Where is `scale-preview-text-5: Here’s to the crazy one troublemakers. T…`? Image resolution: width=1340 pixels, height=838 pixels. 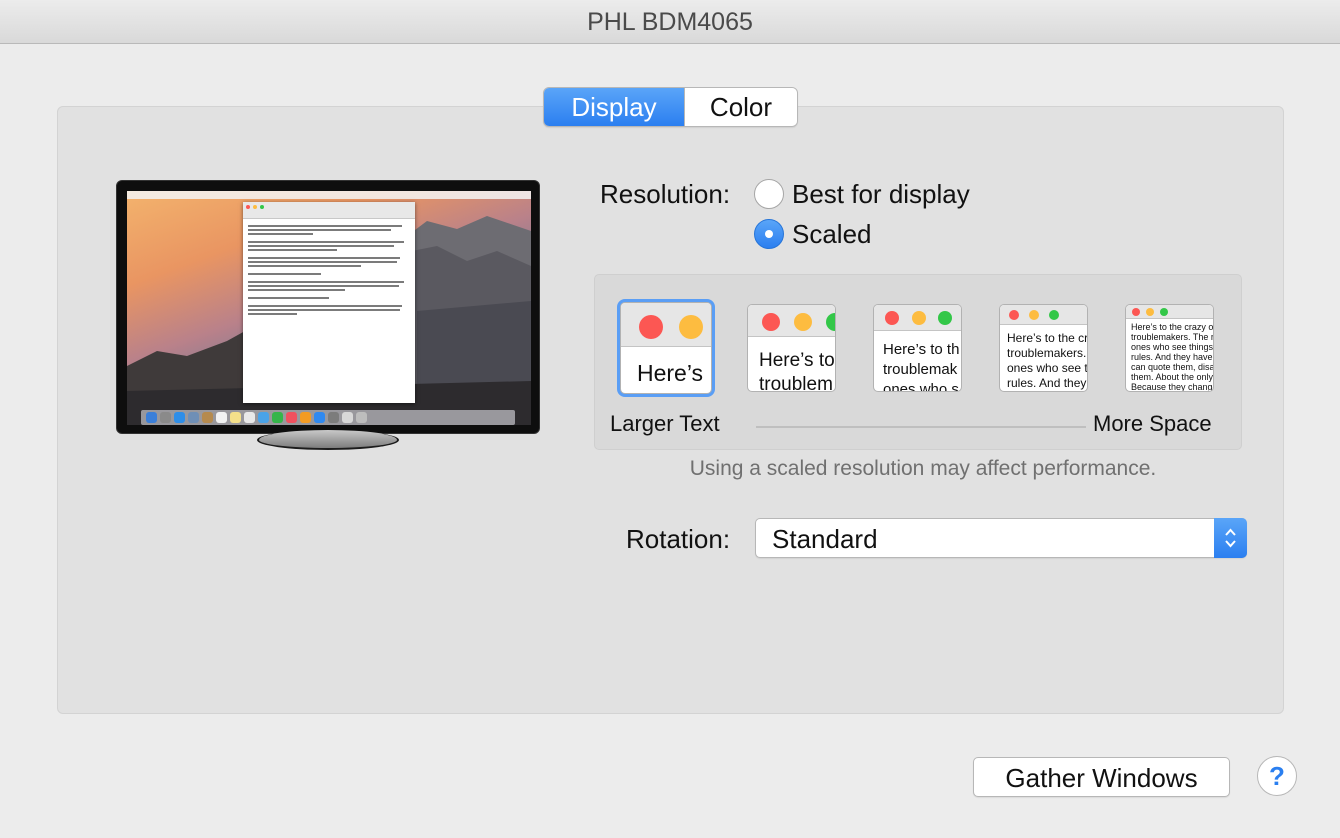
scale-preview-text-5: Here’s to the crazy one troublemakers. T… is located at coordinates (1172, 357).